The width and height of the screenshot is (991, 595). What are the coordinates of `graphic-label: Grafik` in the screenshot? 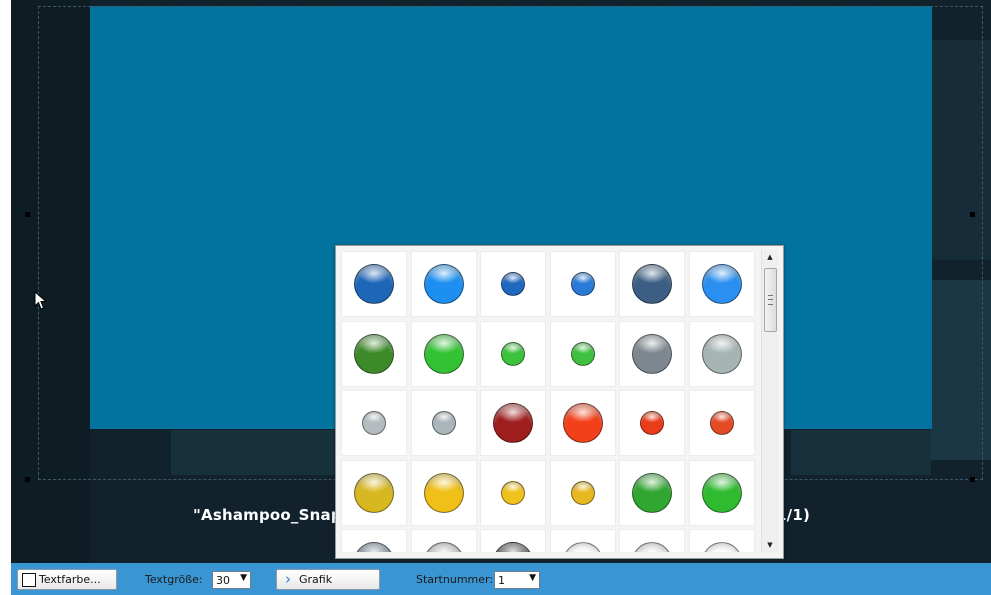 It's located at (316, 579).